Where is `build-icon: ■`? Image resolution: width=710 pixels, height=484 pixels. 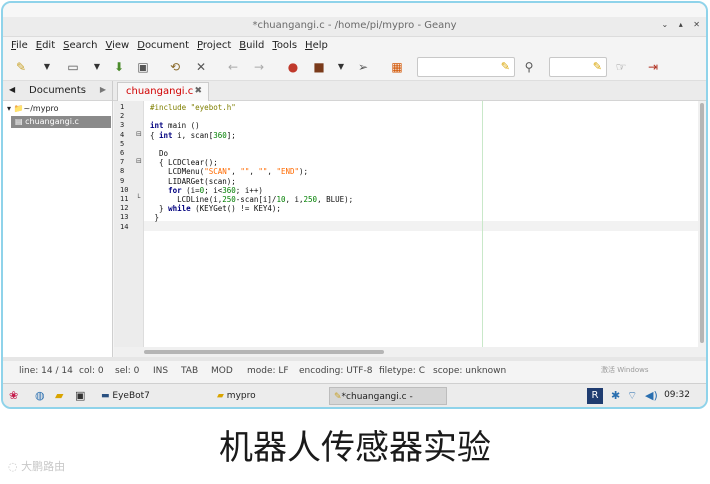
build-icon: ■ is located at coordinates (319, 67).